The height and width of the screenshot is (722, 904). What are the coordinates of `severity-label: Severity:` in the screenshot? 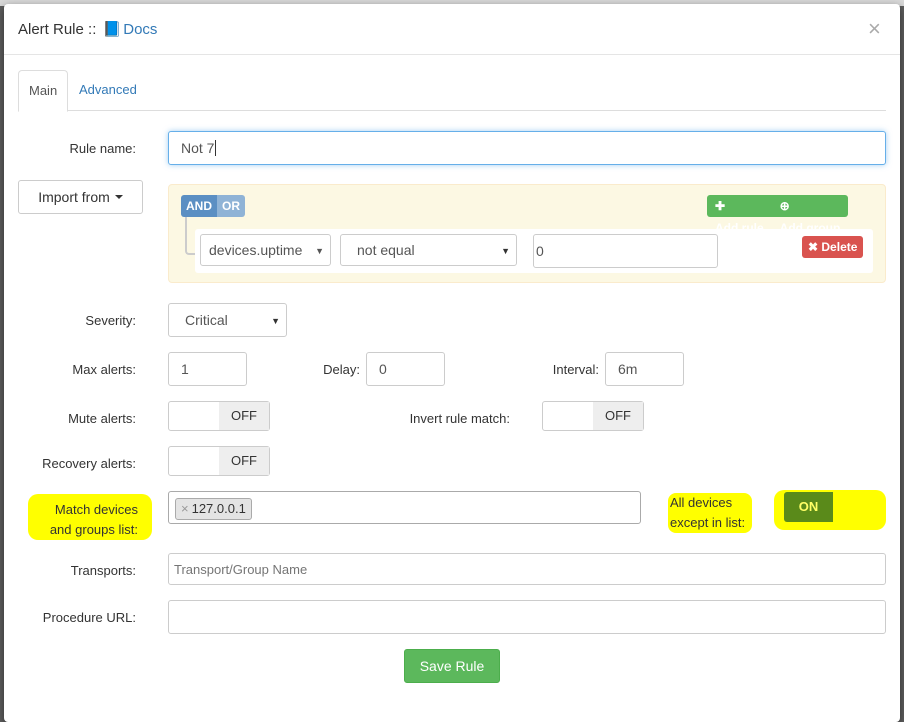 It's located at (110, 320).